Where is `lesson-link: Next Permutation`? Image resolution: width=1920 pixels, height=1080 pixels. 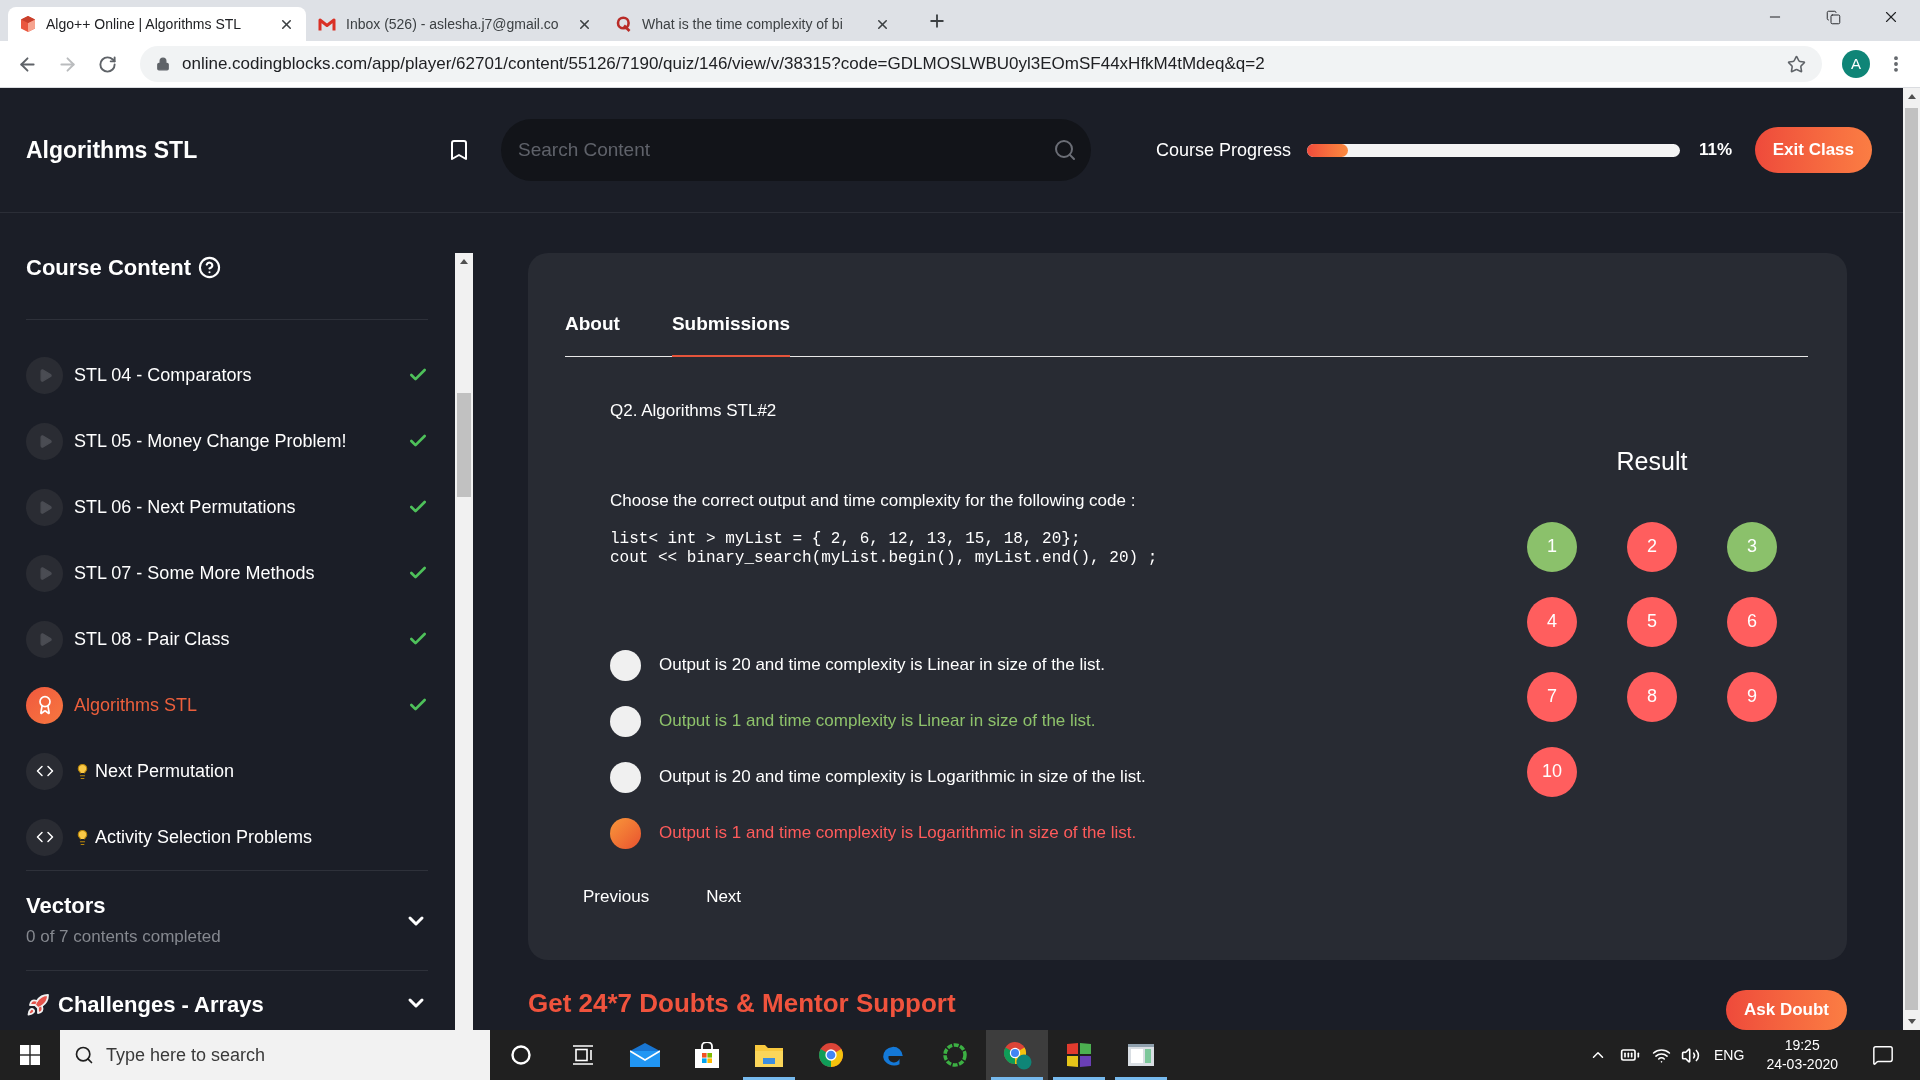
lesson-link: Next Permutation is located at coordinates (165, 771).